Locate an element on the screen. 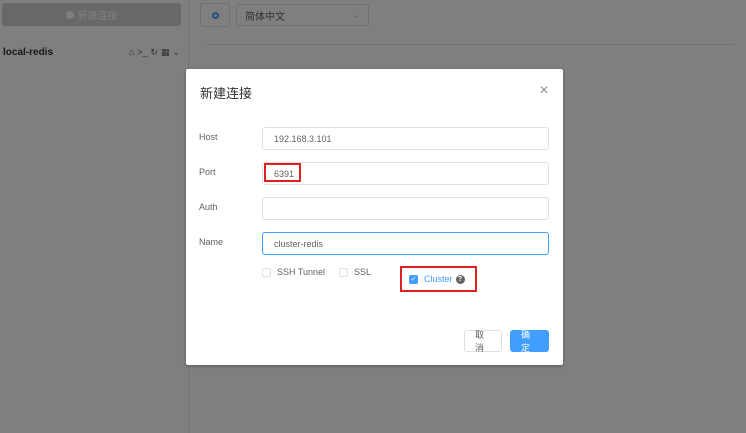 The width and height of the screenshot is (746, 433). ssh-tunnel-label: SSH Tunnel is located at coordinates (301, 272).